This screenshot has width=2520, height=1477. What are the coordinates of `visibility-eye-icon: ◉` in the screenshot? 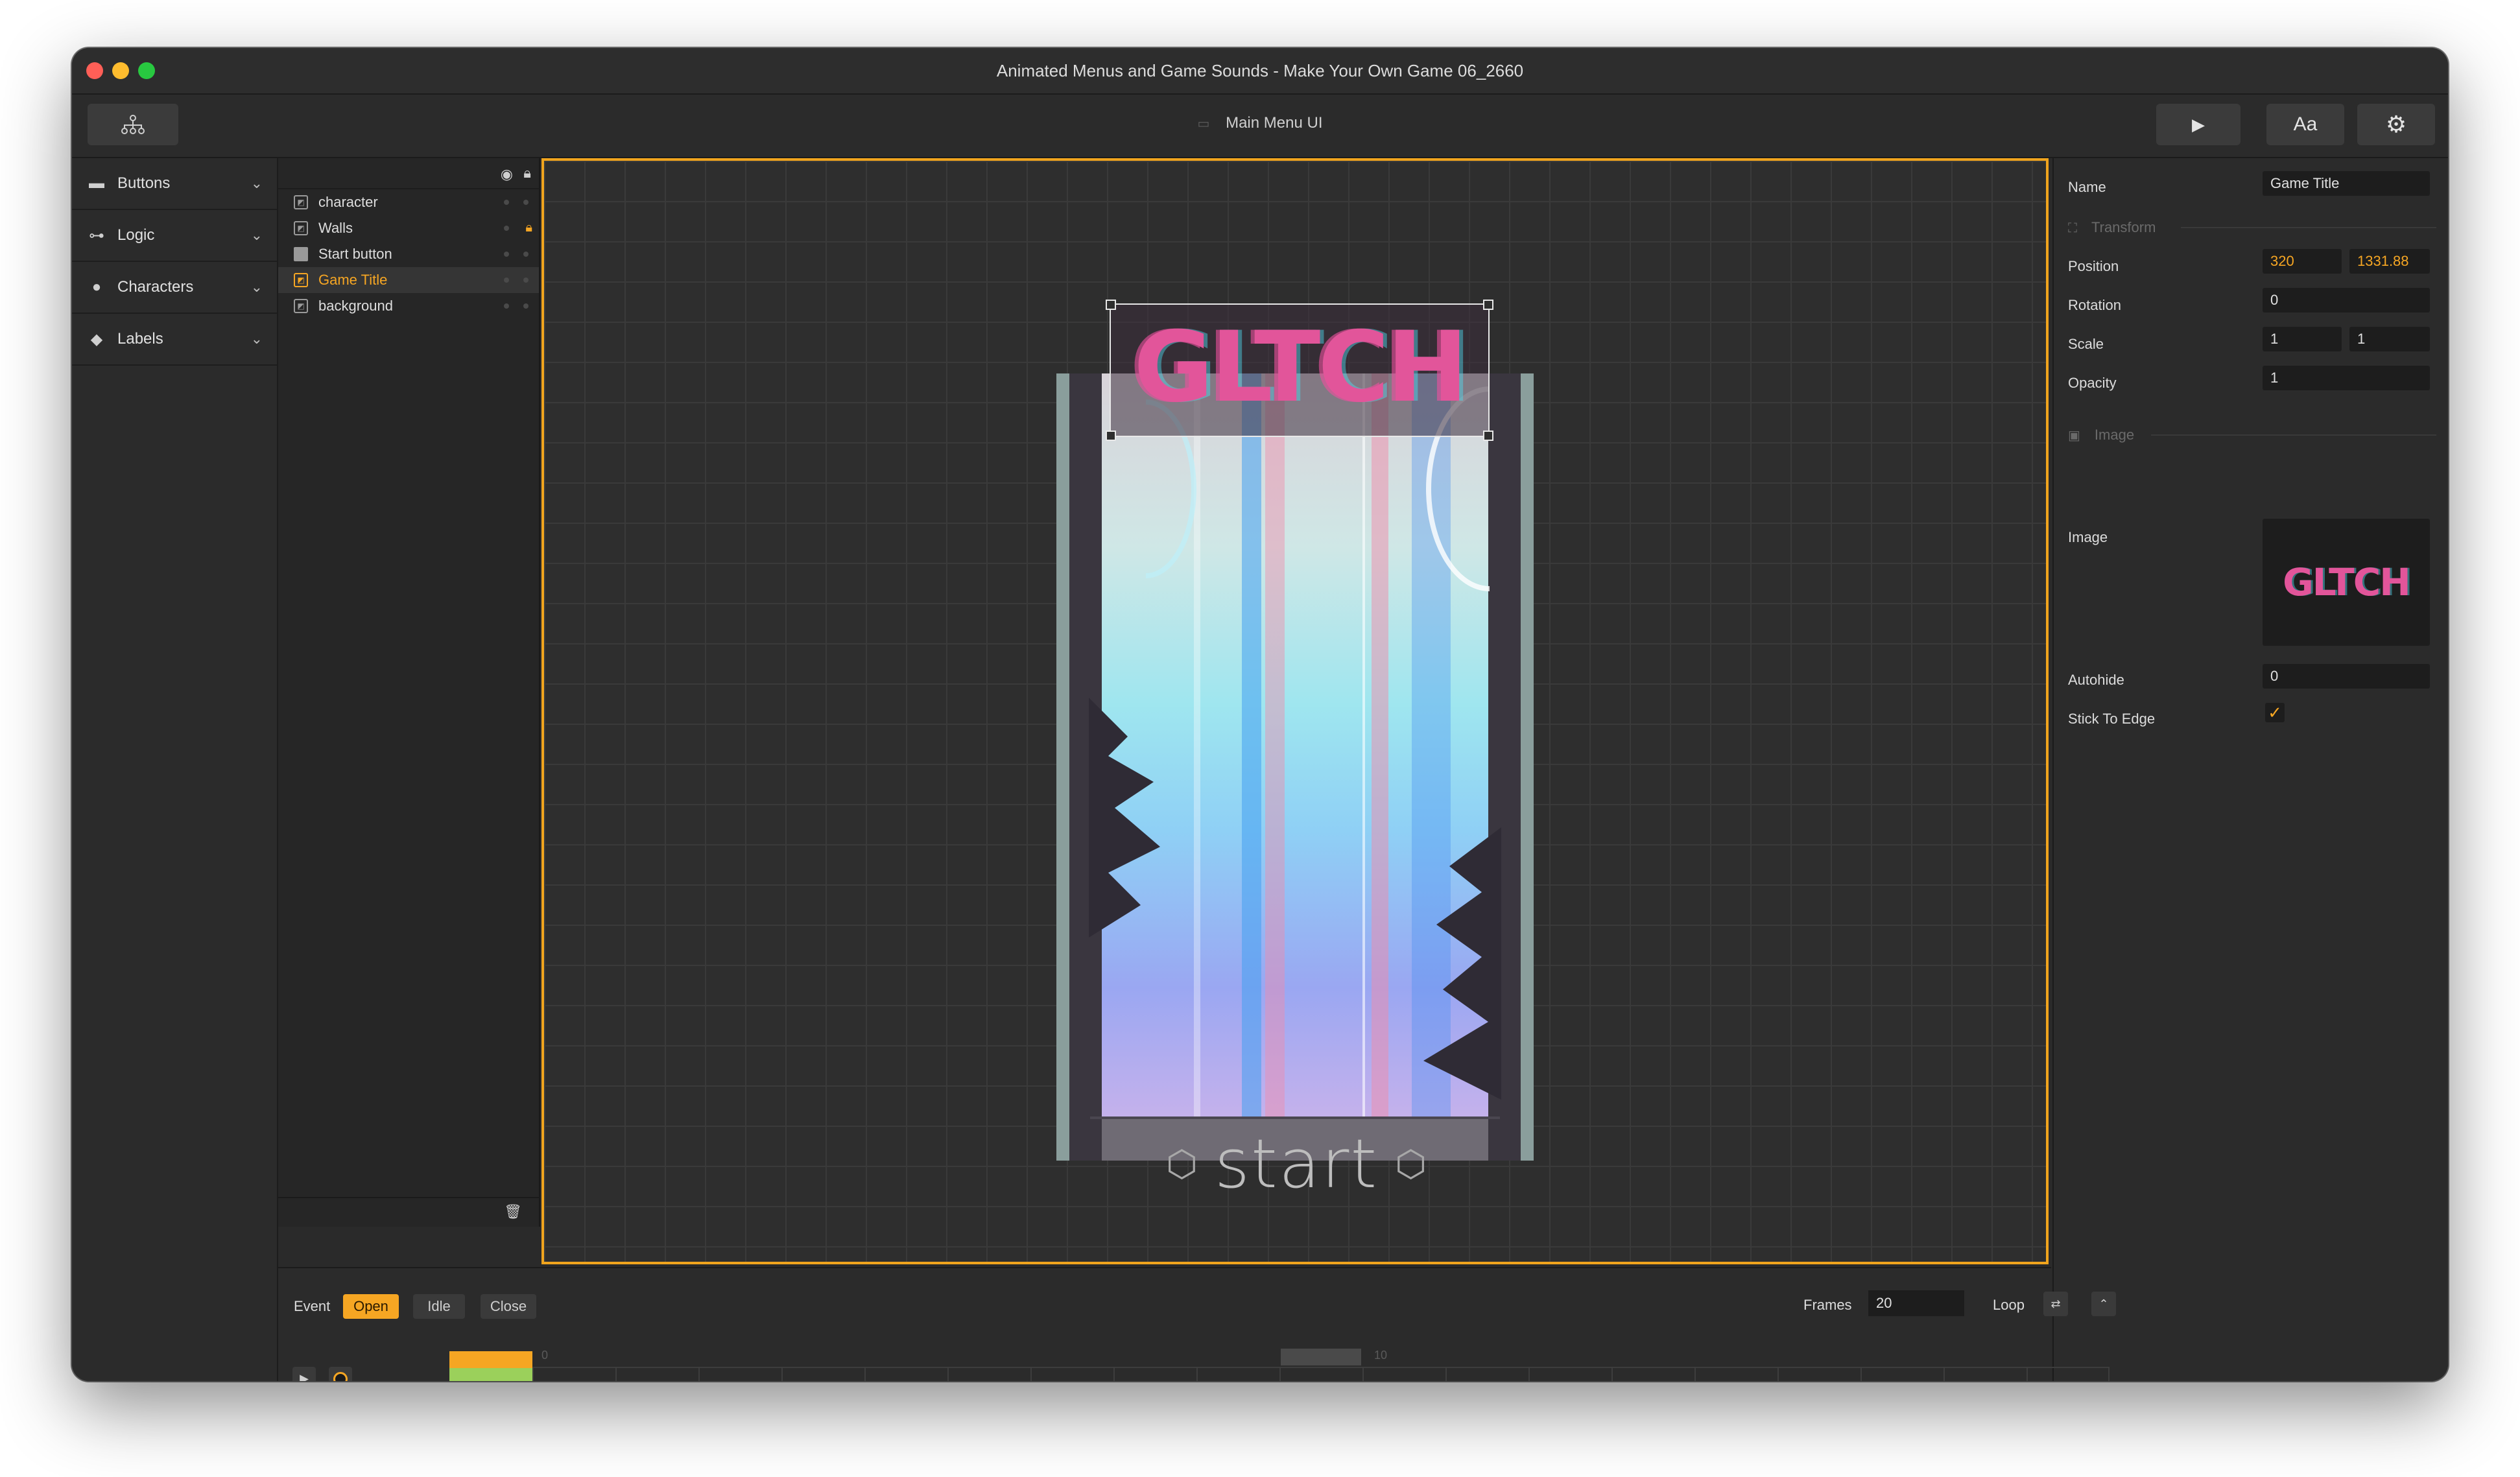 It's located at (507, 175).